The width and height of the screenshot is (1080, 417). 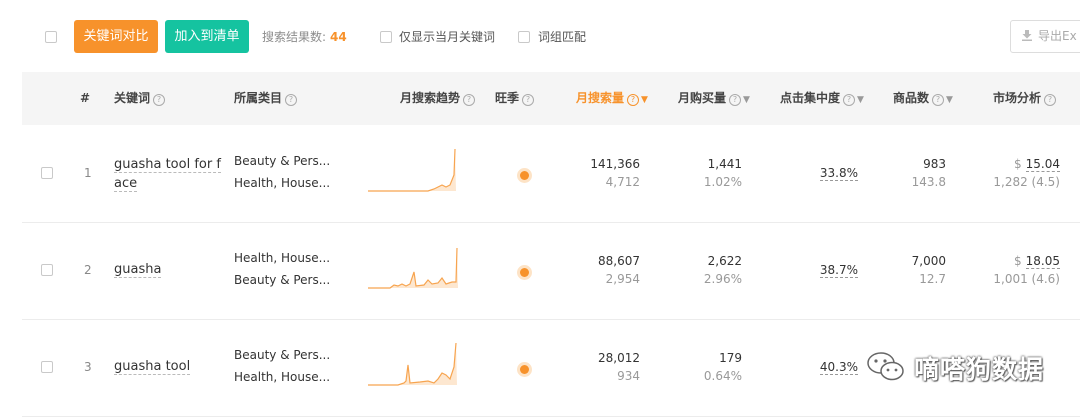 What do you see at coordinates (722, 279) in the screenshot?
I see `monthly-purchase-sub: 2.96%` at bounding box center [722, 279].